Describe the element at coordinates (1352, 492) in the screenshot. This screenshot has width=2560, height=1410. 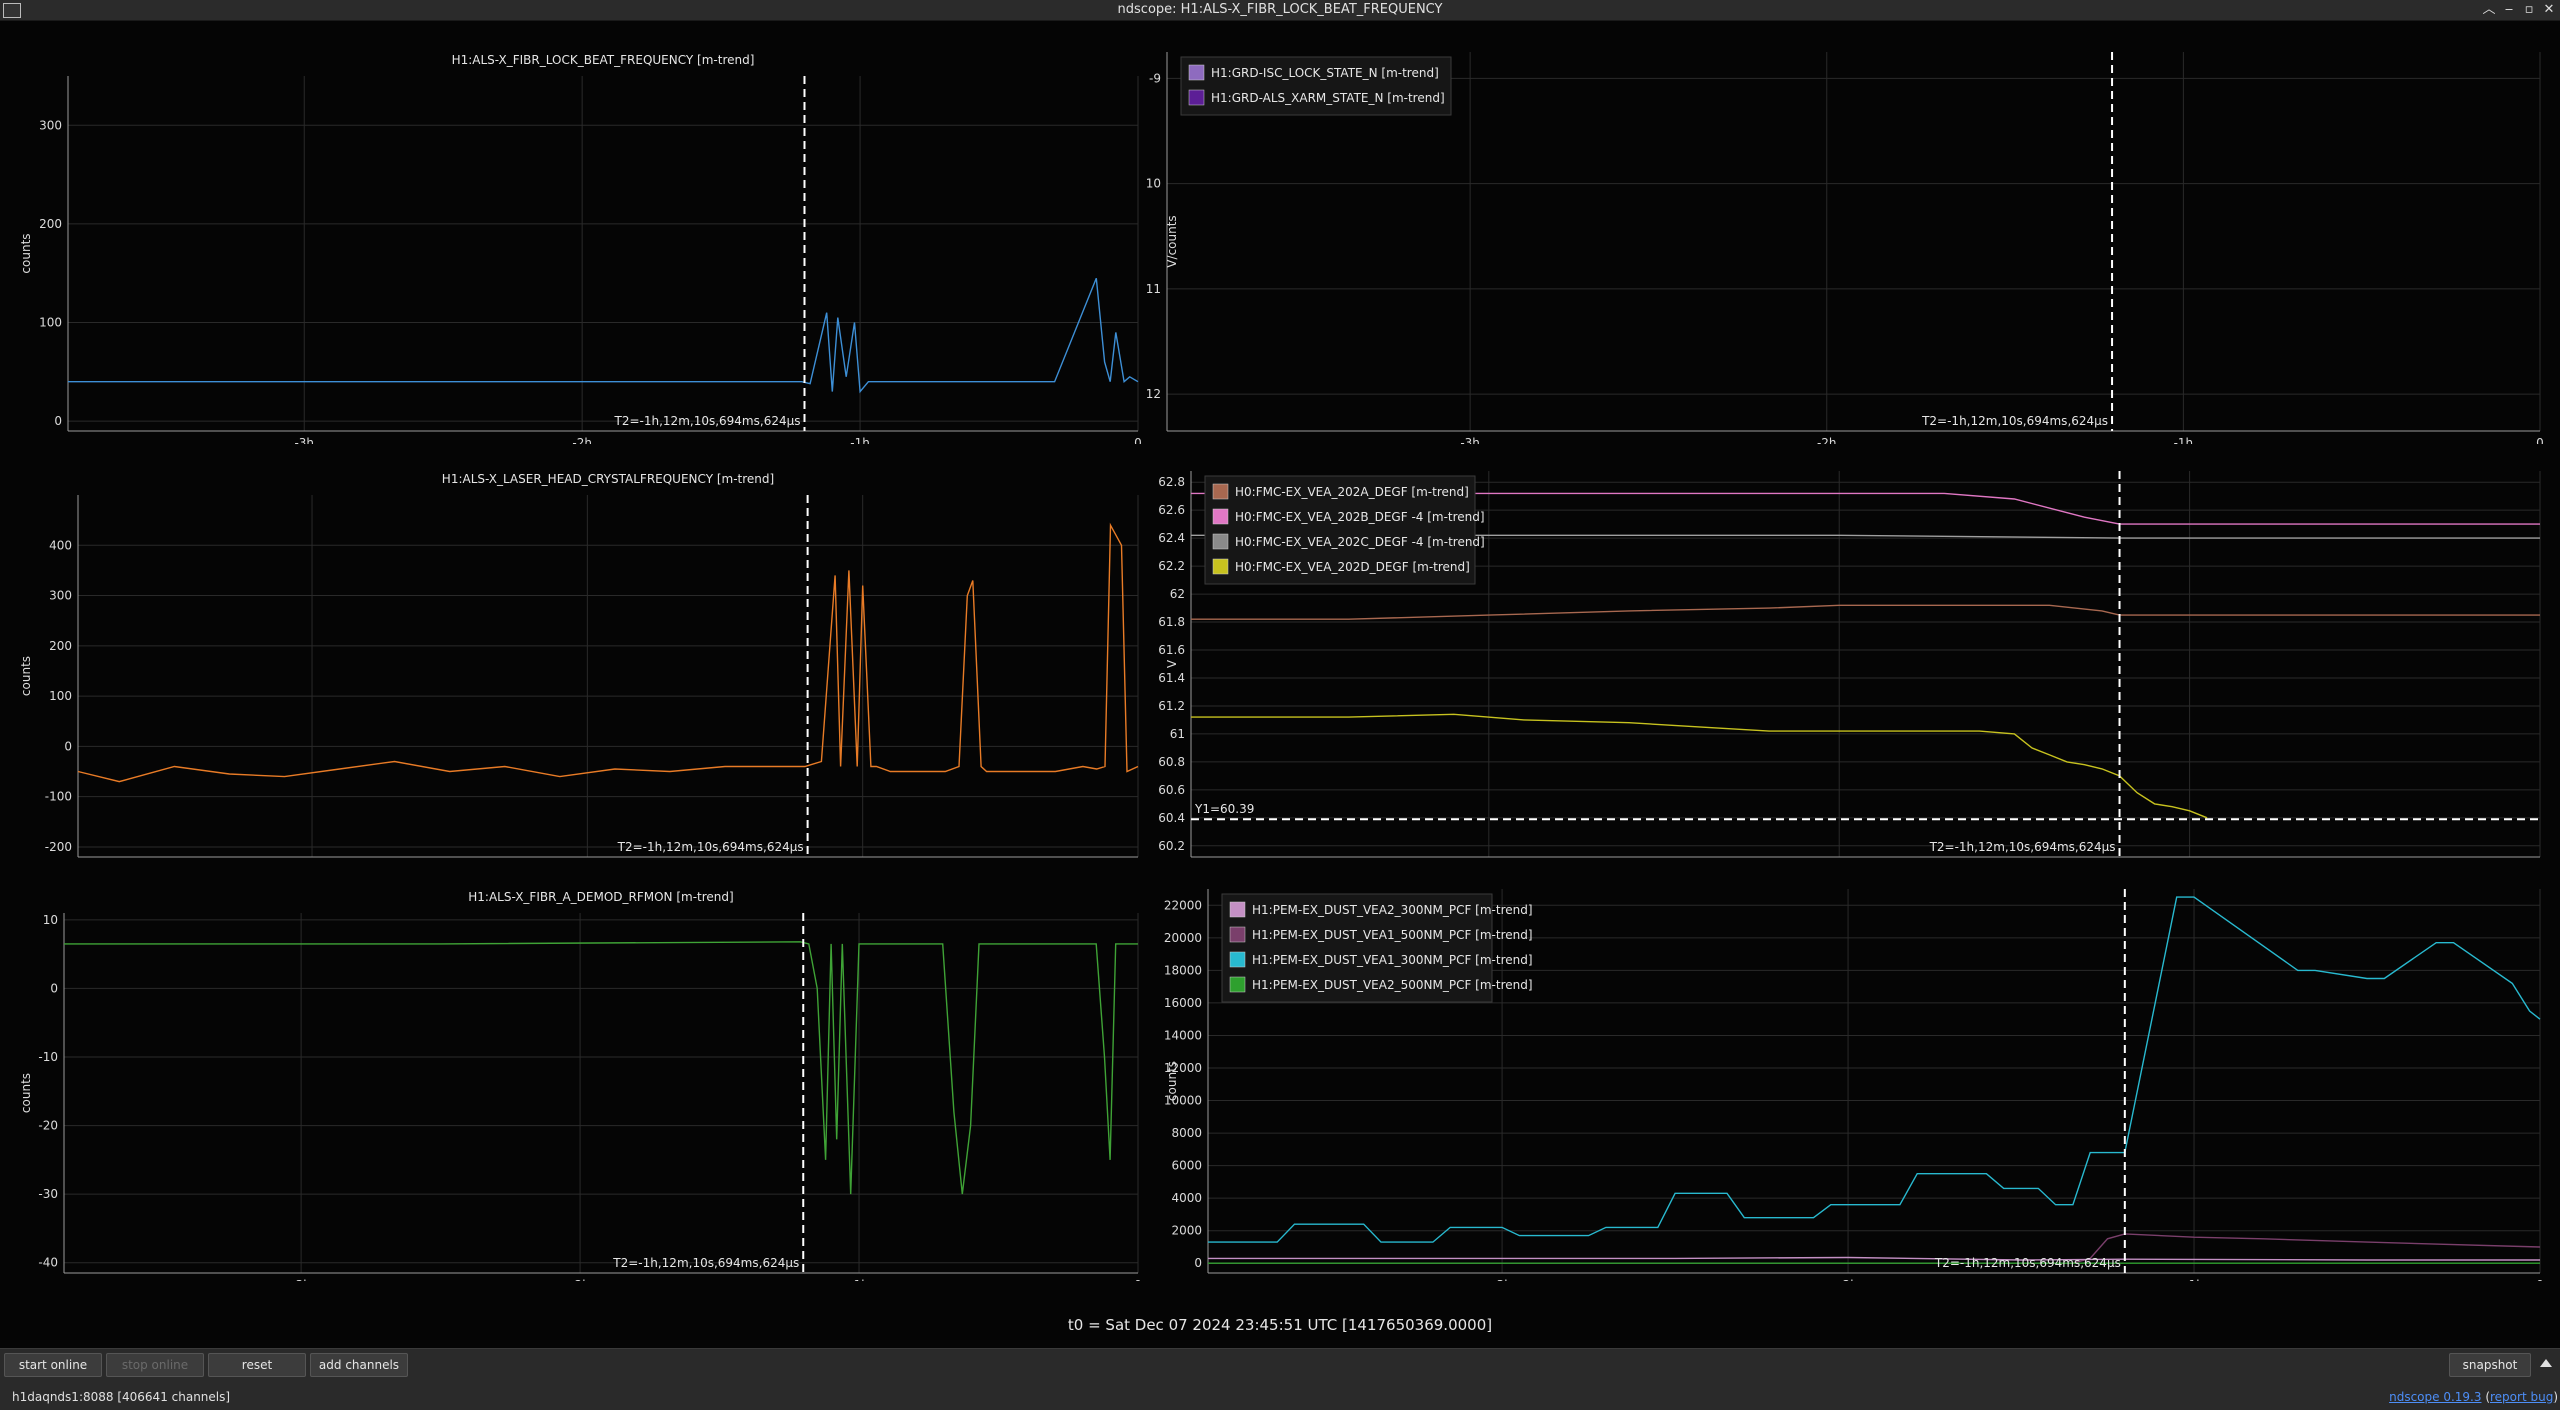
I see `legend-item-label: H0:FMC-EX_VEA_202A_DEGF [m-trend]` at that location.